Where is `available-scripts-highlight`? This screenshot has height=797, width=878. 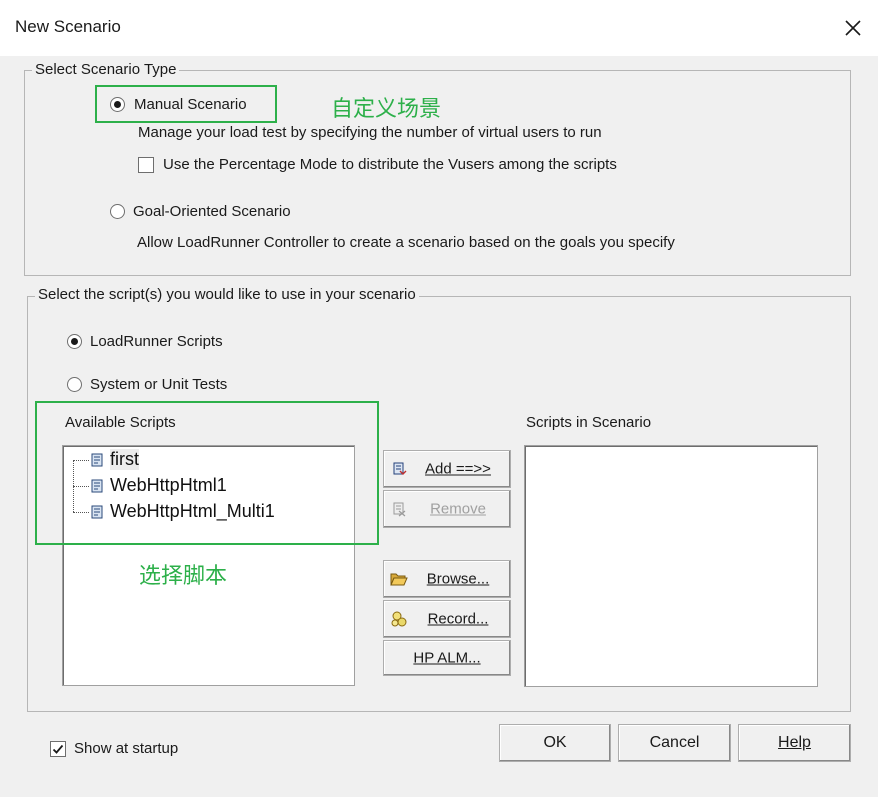 available-scripts-highlight is located at coordinates (207, 473).